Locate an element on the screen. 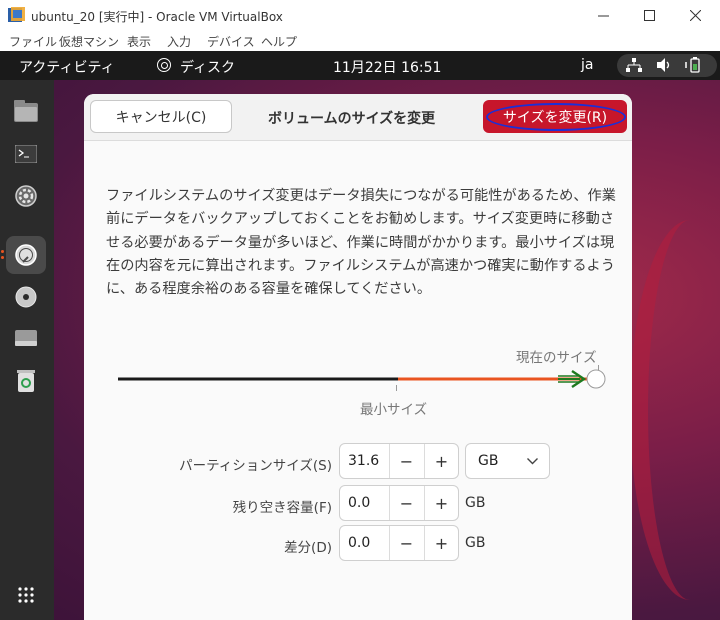  minimize-button is located at coordinates (603, 15).